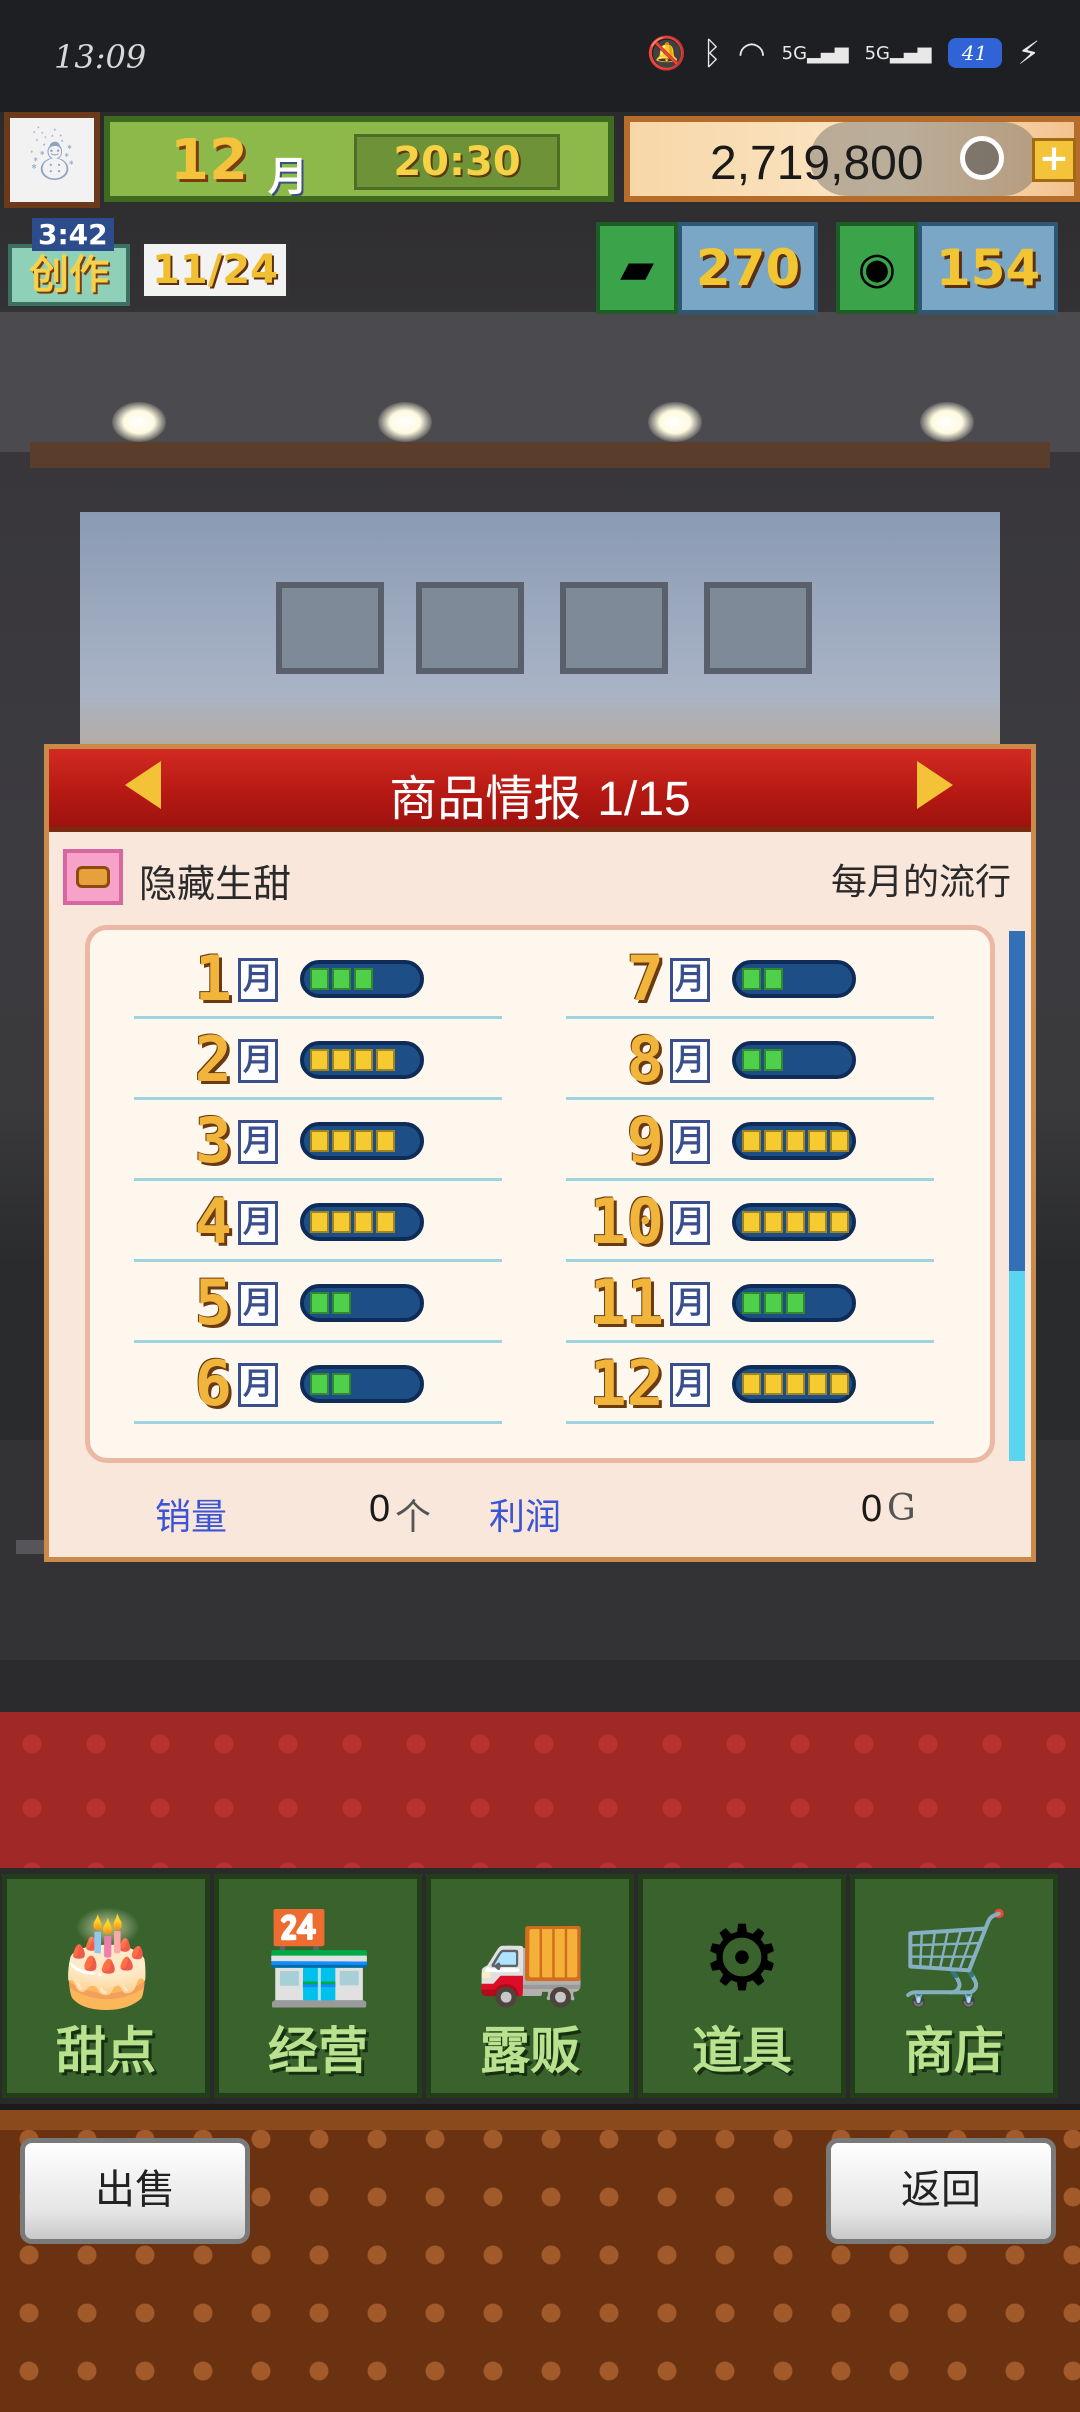  What do you see at coordinates (457, 162) in the screenshot?
I see `game-clock: 20:30` at bounding box center [457, 162].